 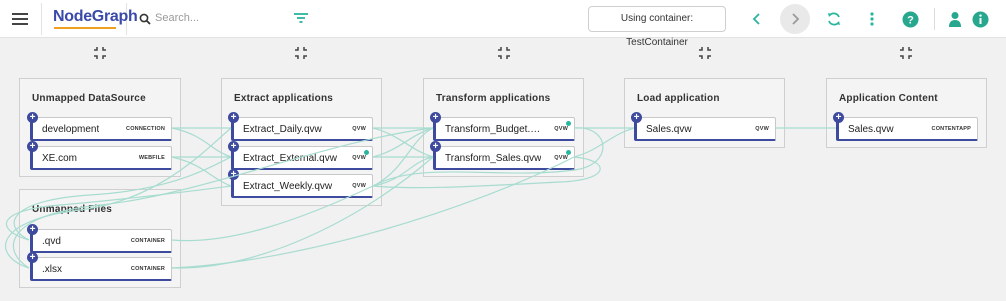 What do you see at coordinates (85, 28) in the screenshot?
I see `brand-underline` at bounding box center [85, 28].